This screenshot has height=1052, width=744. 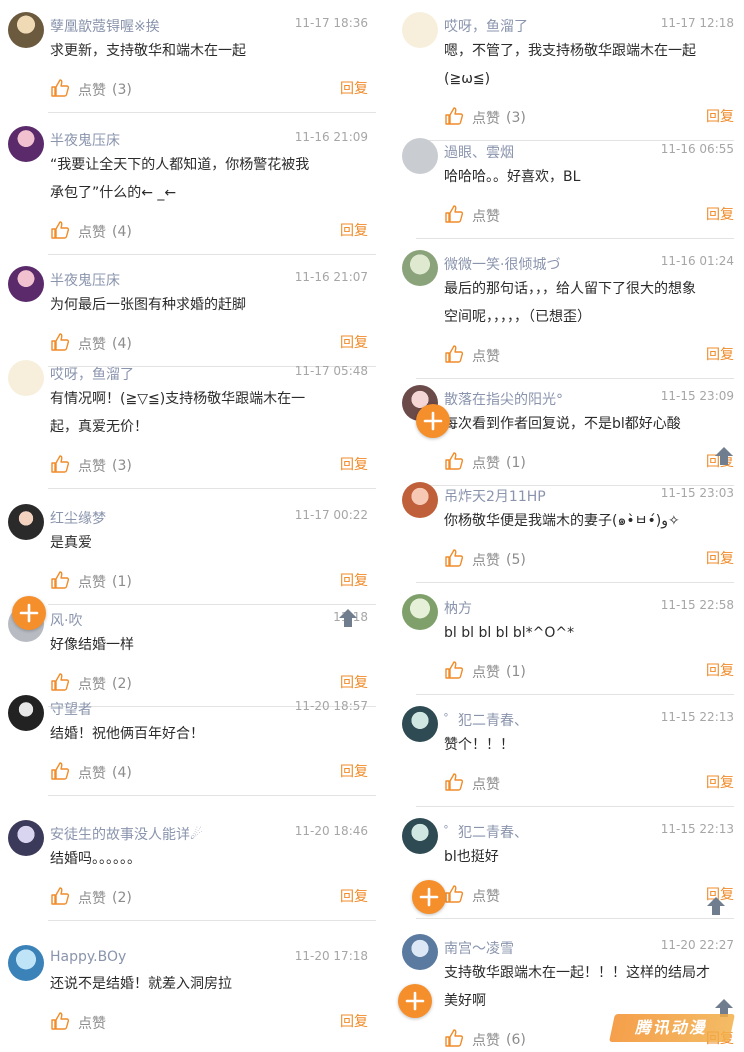 I want to click on comment-text: 嗯，不管了，我支持杨敬华跟端木在一起, so click(x=570, y=51).